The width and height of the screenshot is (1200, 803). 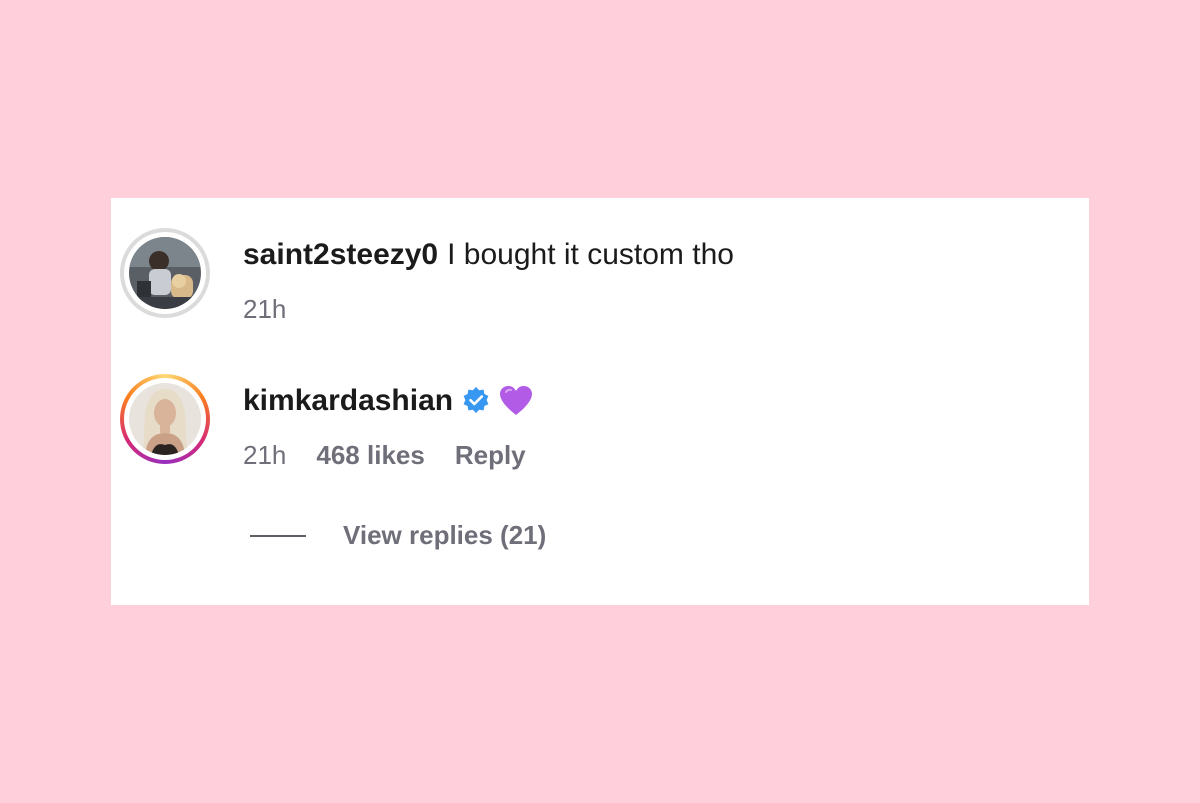 I want to click on view-replies-button: View replies (21), so click(x=398, y=535).